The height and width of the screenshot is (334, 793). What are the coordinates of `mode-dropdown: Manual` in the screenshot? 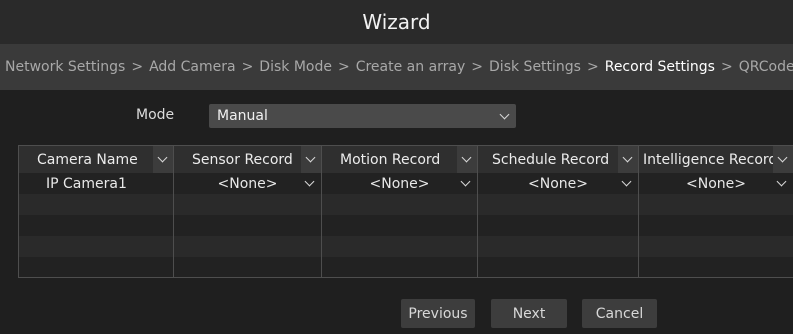 It's located at (362, 116).